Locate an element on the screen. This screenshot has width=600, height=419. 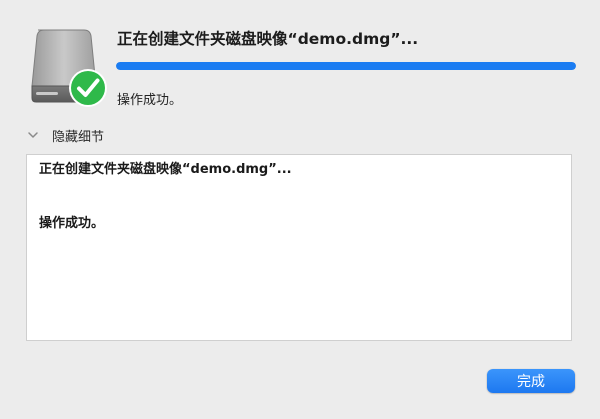
hide-details-toggle: 隐藏细节 is located at coordinates (65, 135).